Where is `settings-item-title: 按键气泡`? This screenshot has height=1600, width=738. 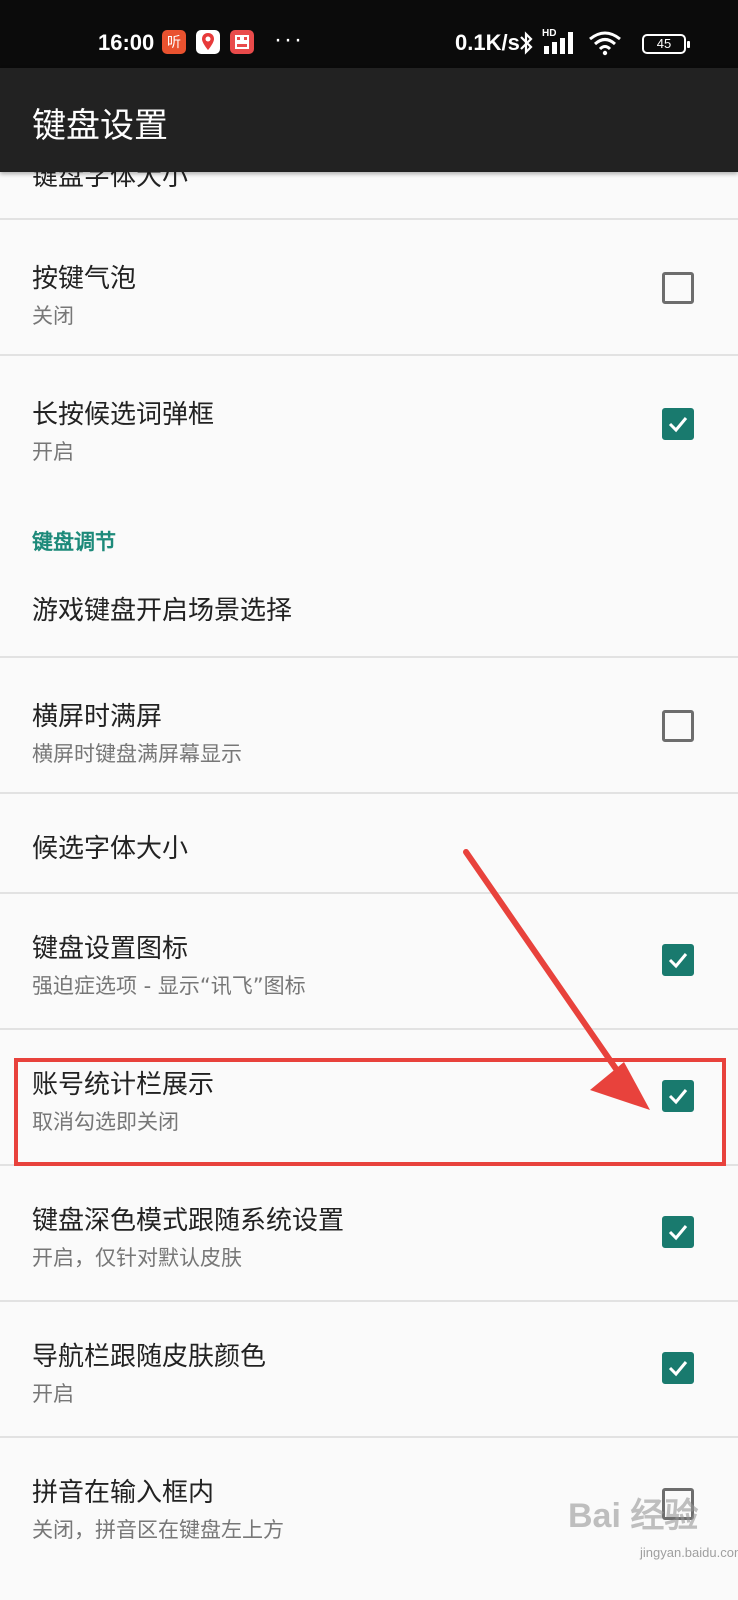
settings-item-title: 按键气泡 is located at coordinates (84, 279).